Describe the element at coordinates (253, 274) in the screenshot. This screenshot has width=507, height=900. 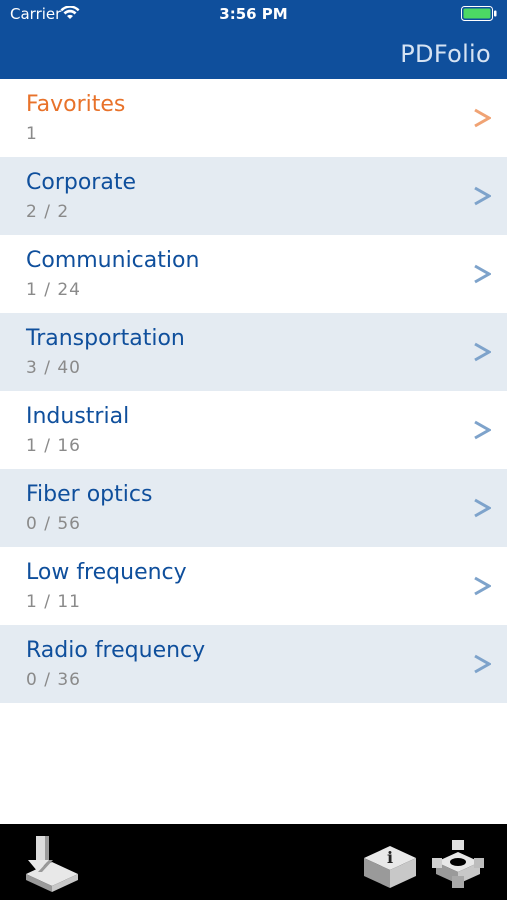
I see `list-item-communication: Communication 1 / 24` at that location.